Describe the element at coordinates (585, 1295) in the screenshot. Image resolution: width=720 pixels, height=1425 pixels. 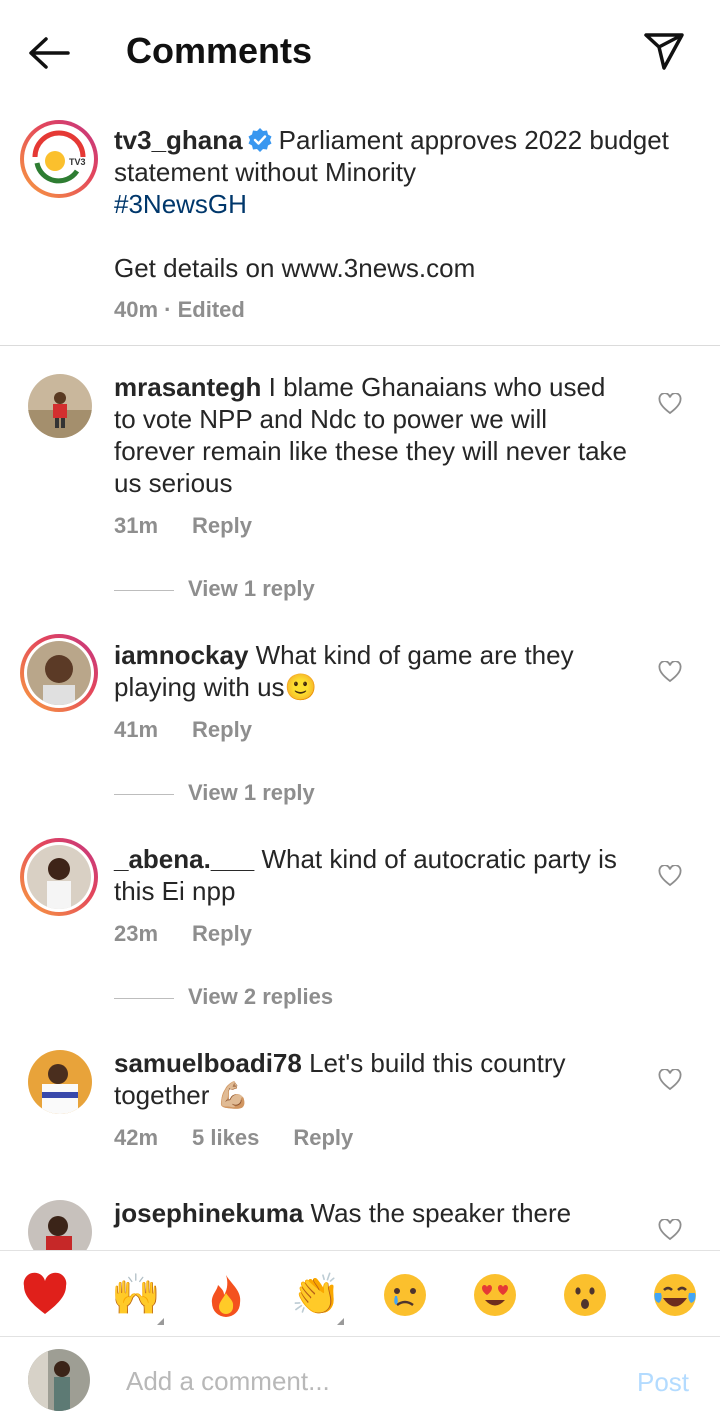
I see `surprised-face-emoji-button` at that location.